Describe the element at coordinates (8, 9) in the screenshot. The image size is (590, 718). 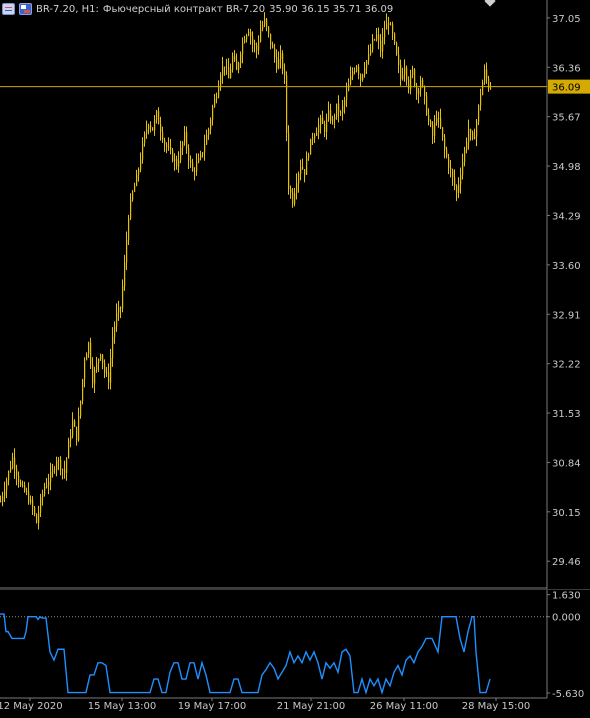
I see `chart-window-icon` at that location.